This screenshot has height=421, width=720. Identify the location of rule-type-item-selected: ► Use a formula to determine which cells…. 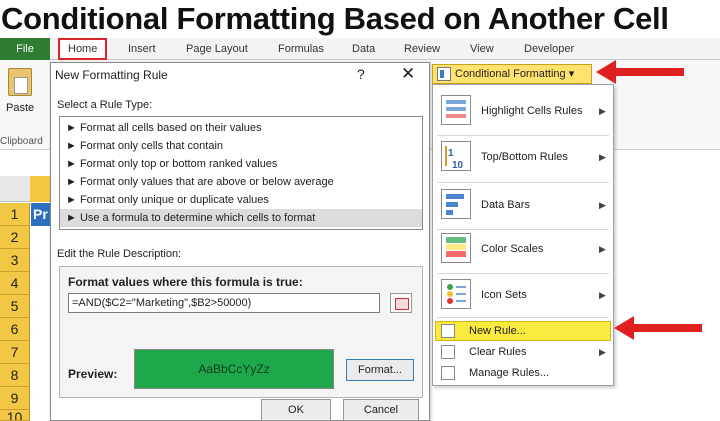
(241, 218).